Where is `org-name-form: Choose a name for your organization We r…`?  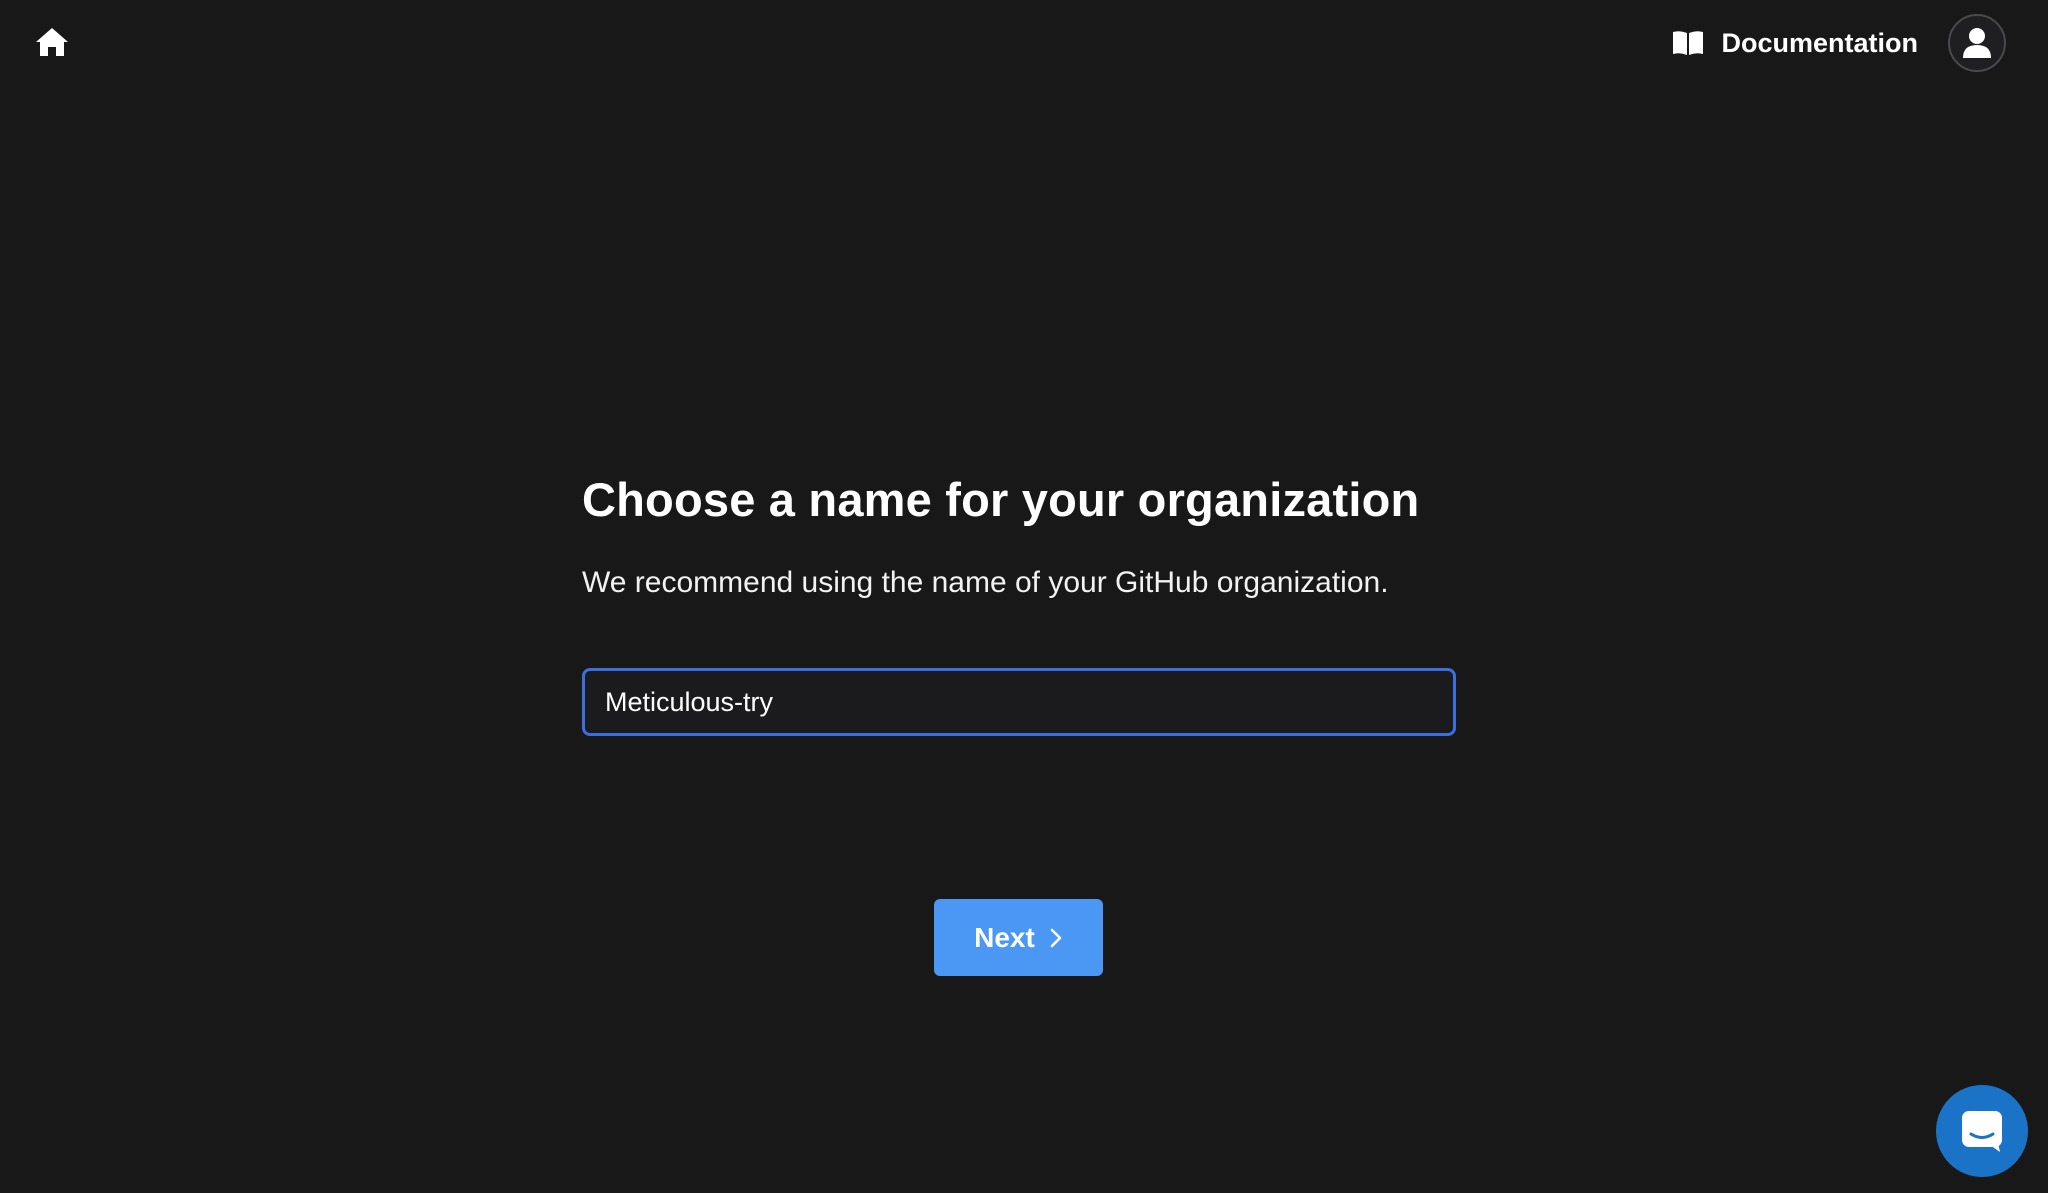
org-name-form: Choose a name for your organization We r… is located at coordinates (1019, 603).